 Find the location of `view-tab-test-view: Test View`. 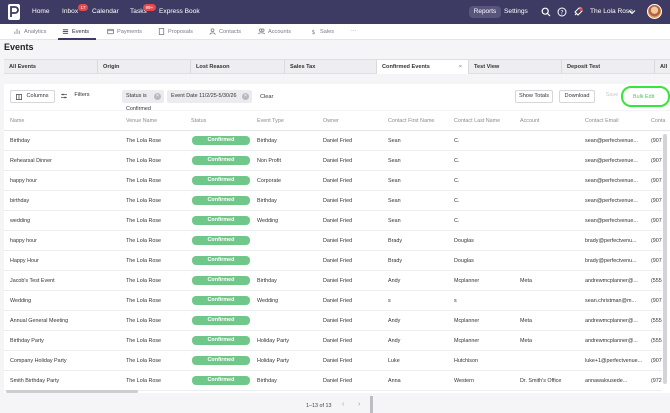

view-tab-test-view: Test View is located at coordinates (515, 67).